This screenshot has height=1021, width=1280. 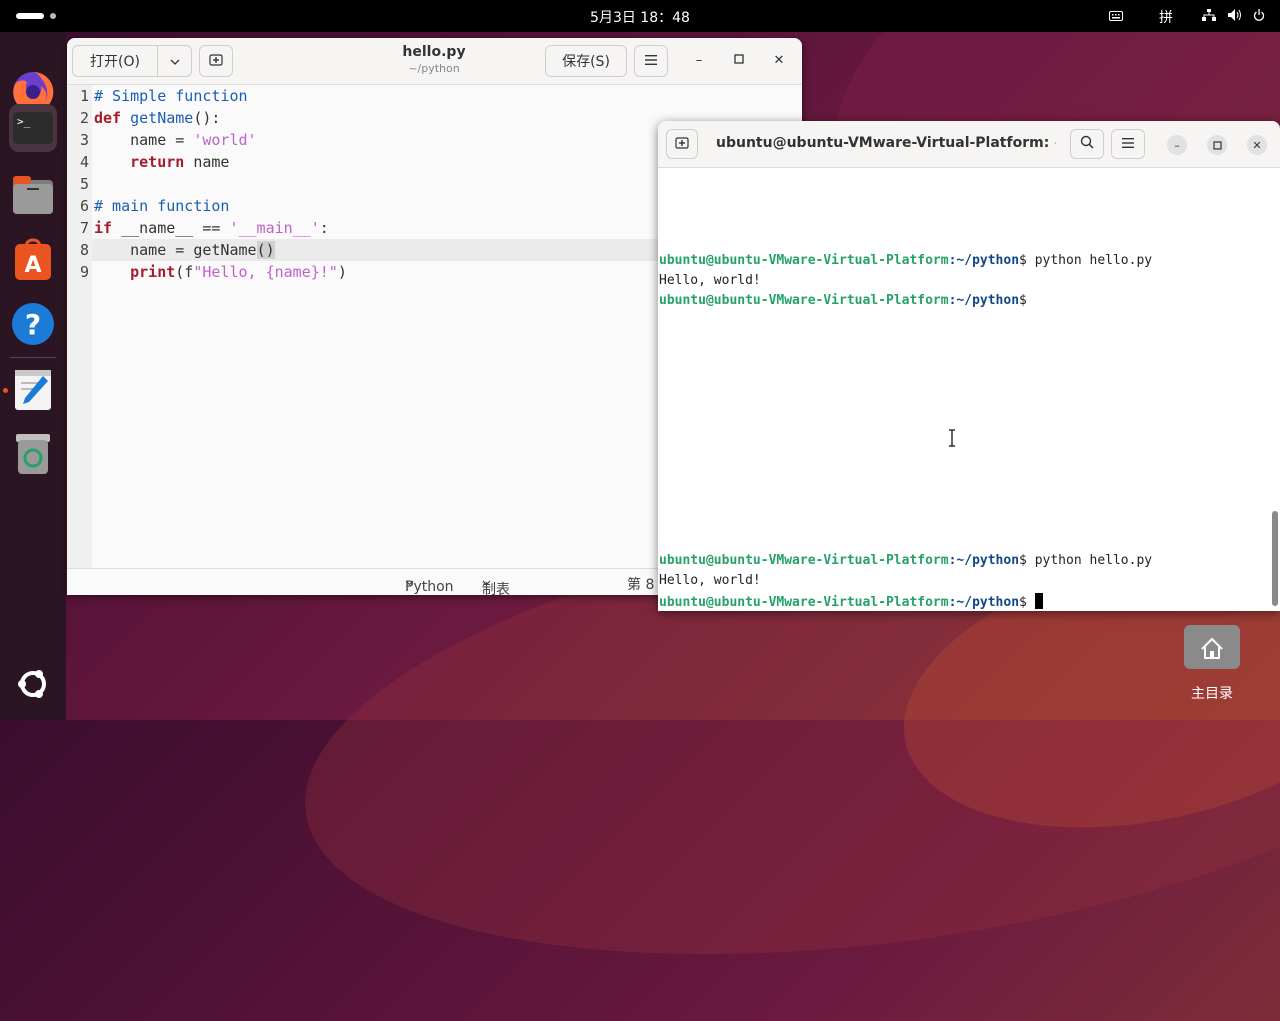 I want to click on language-selector: Python, so click(x=429, y=584).